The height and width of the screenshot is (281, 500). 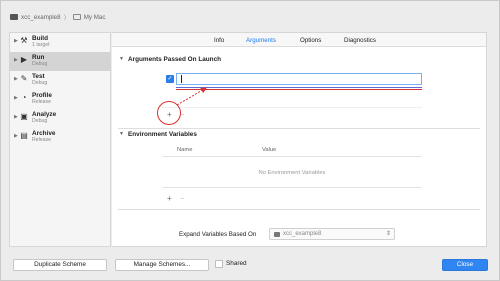 What do you see at coordinates (60, 118) in the screenshot?
I see `sidebar-item-analyze: ▶ ▣ Analyze Debug` at bounding box center [60, 118].